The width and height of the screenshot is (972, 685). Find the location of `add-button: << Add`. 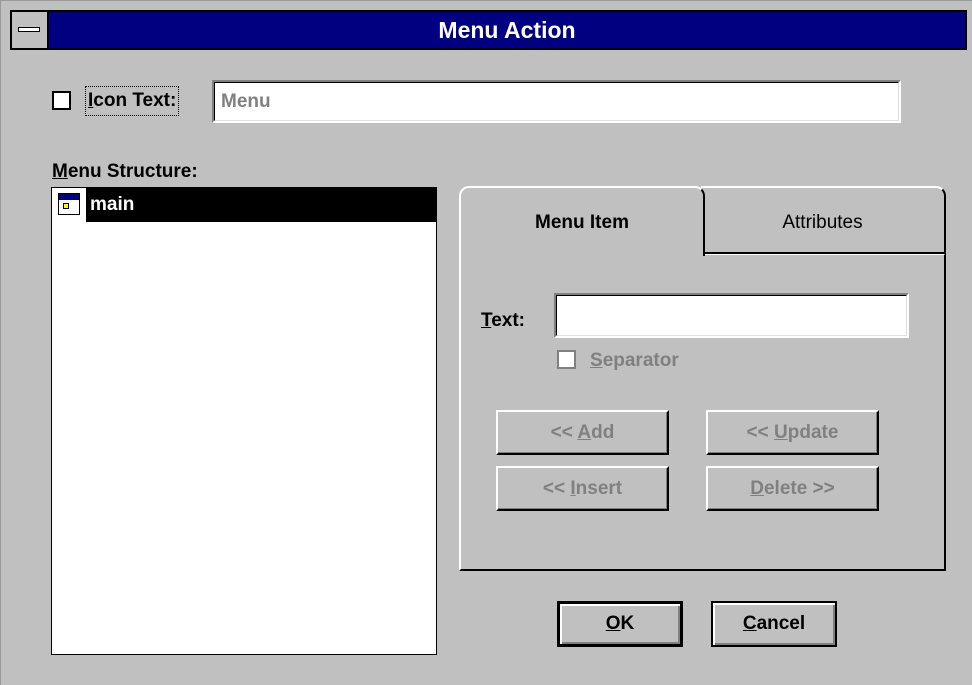

add-button: << Add is located at coordinates (582, 432).